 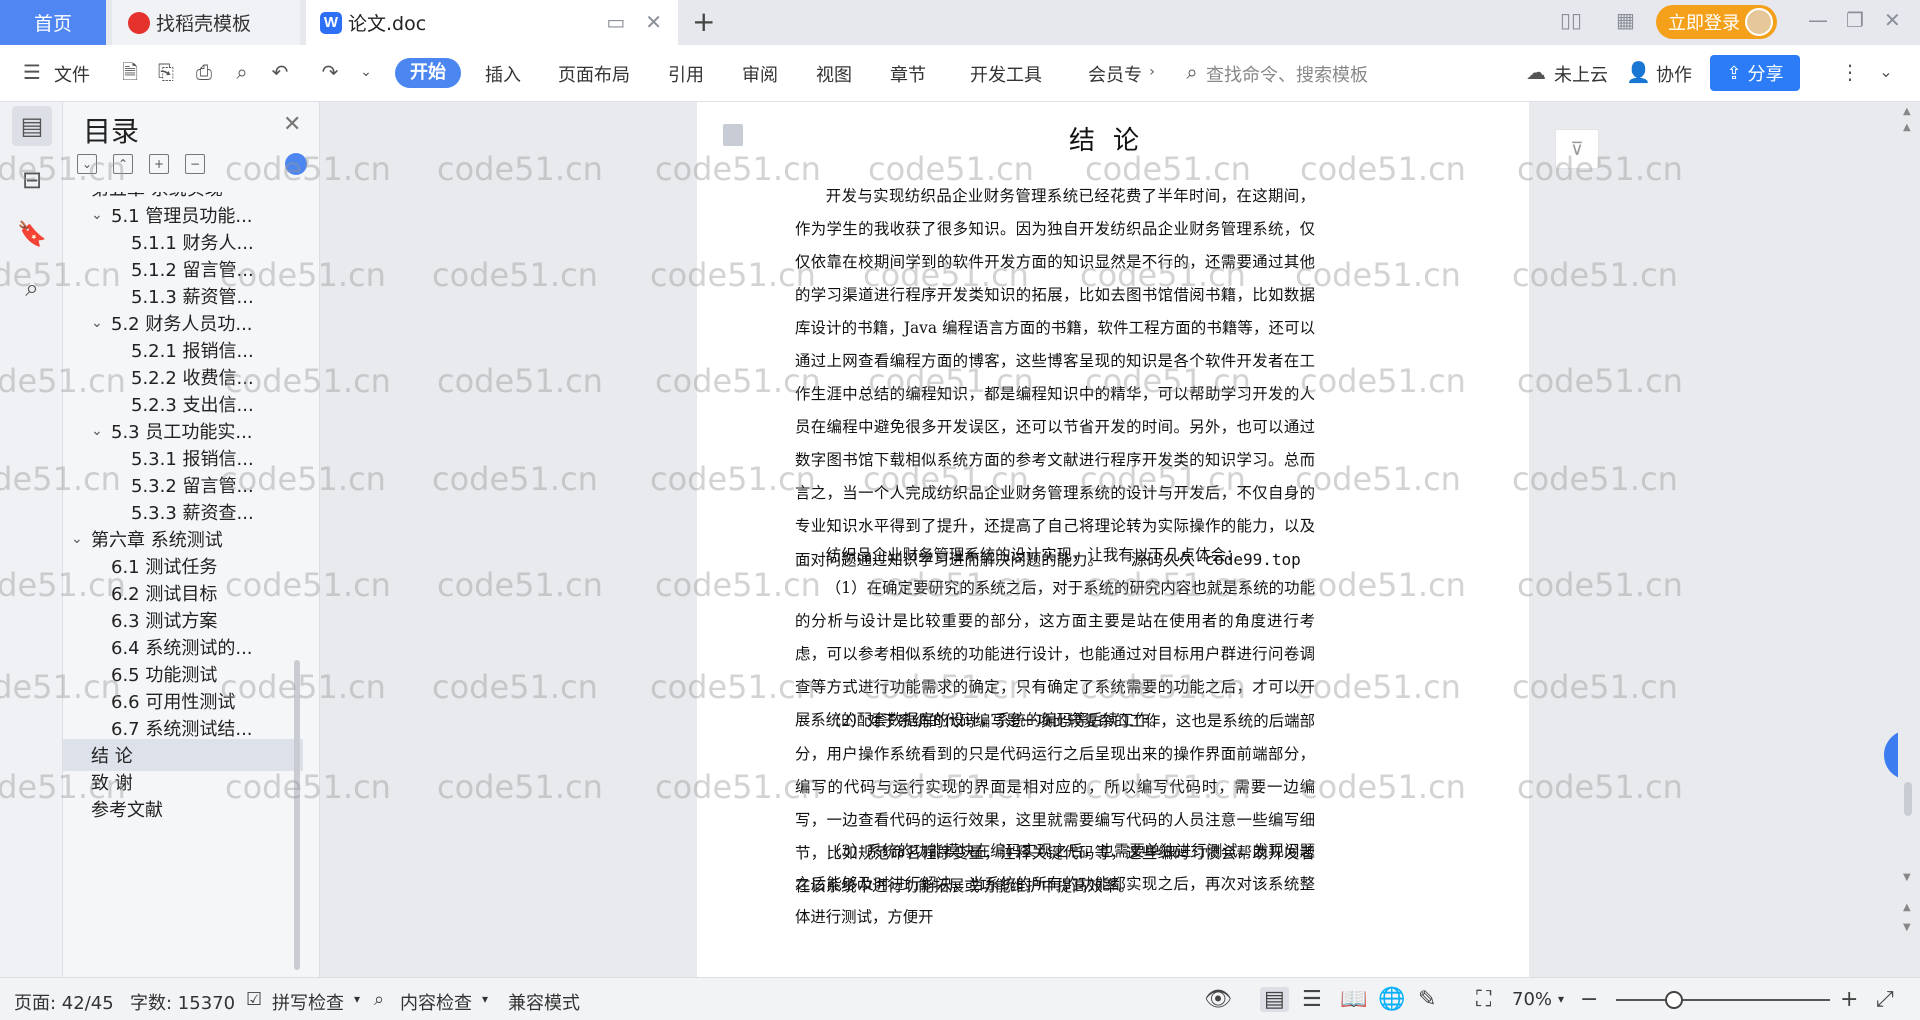 What do you see at coordinates (1907, 927) in the screenshot?
I see `scroll-page-down-icon: ▼` at bounding box center [1907, 927].